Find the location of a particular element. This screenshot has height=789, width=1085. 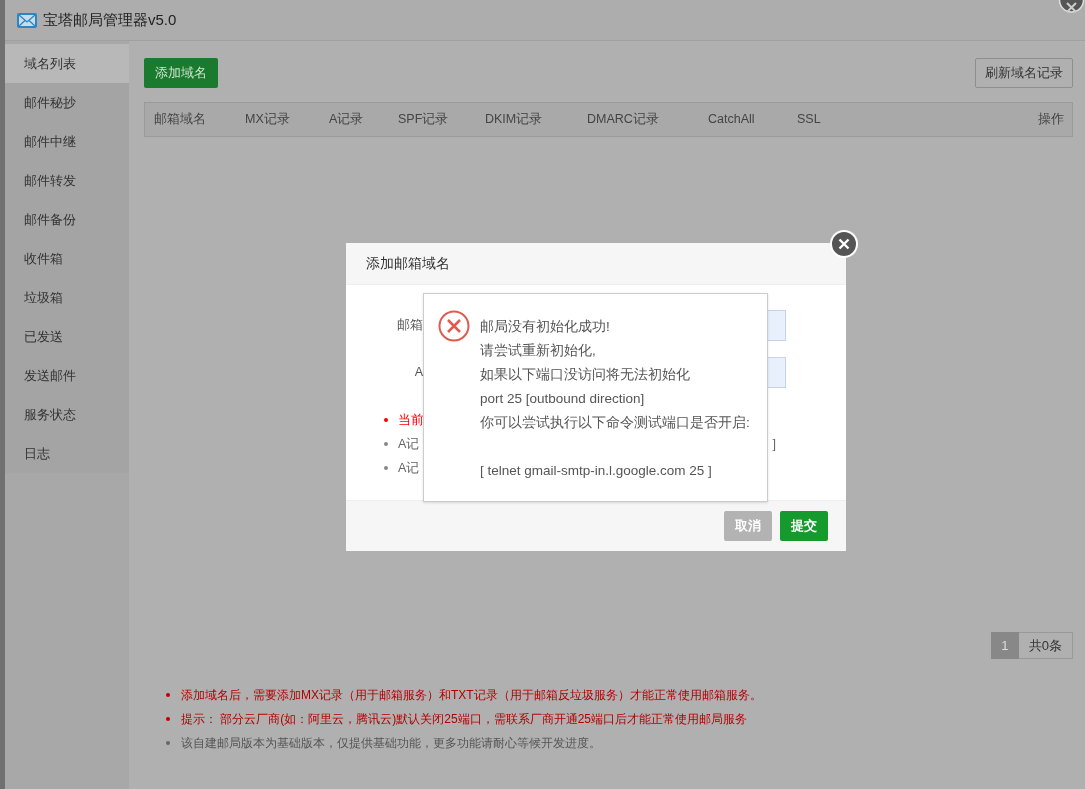

column-header: DKIM记录 is located at coordinates (514, 120).